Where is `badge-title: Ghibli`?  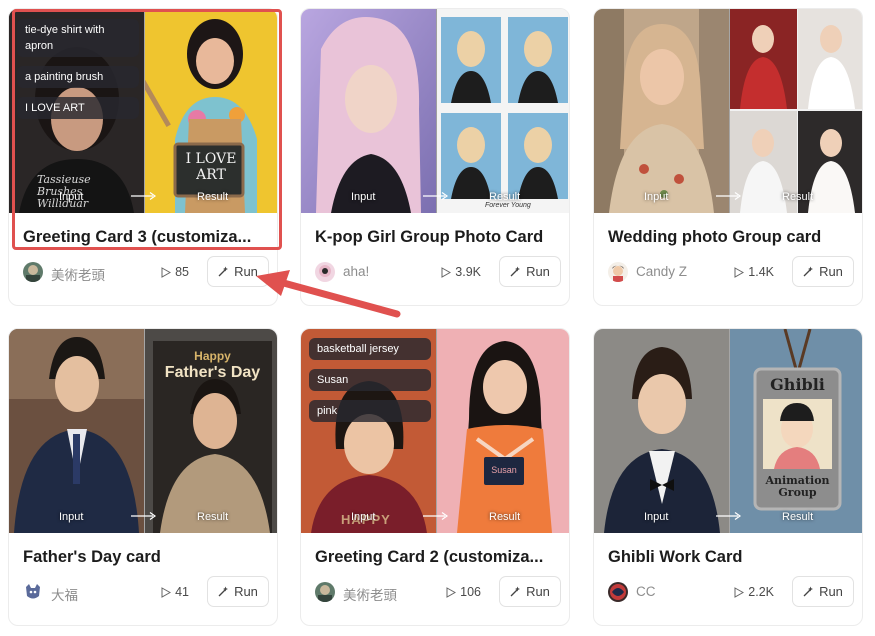
badge-title: Ghibli is located at coordinates (797, 384).